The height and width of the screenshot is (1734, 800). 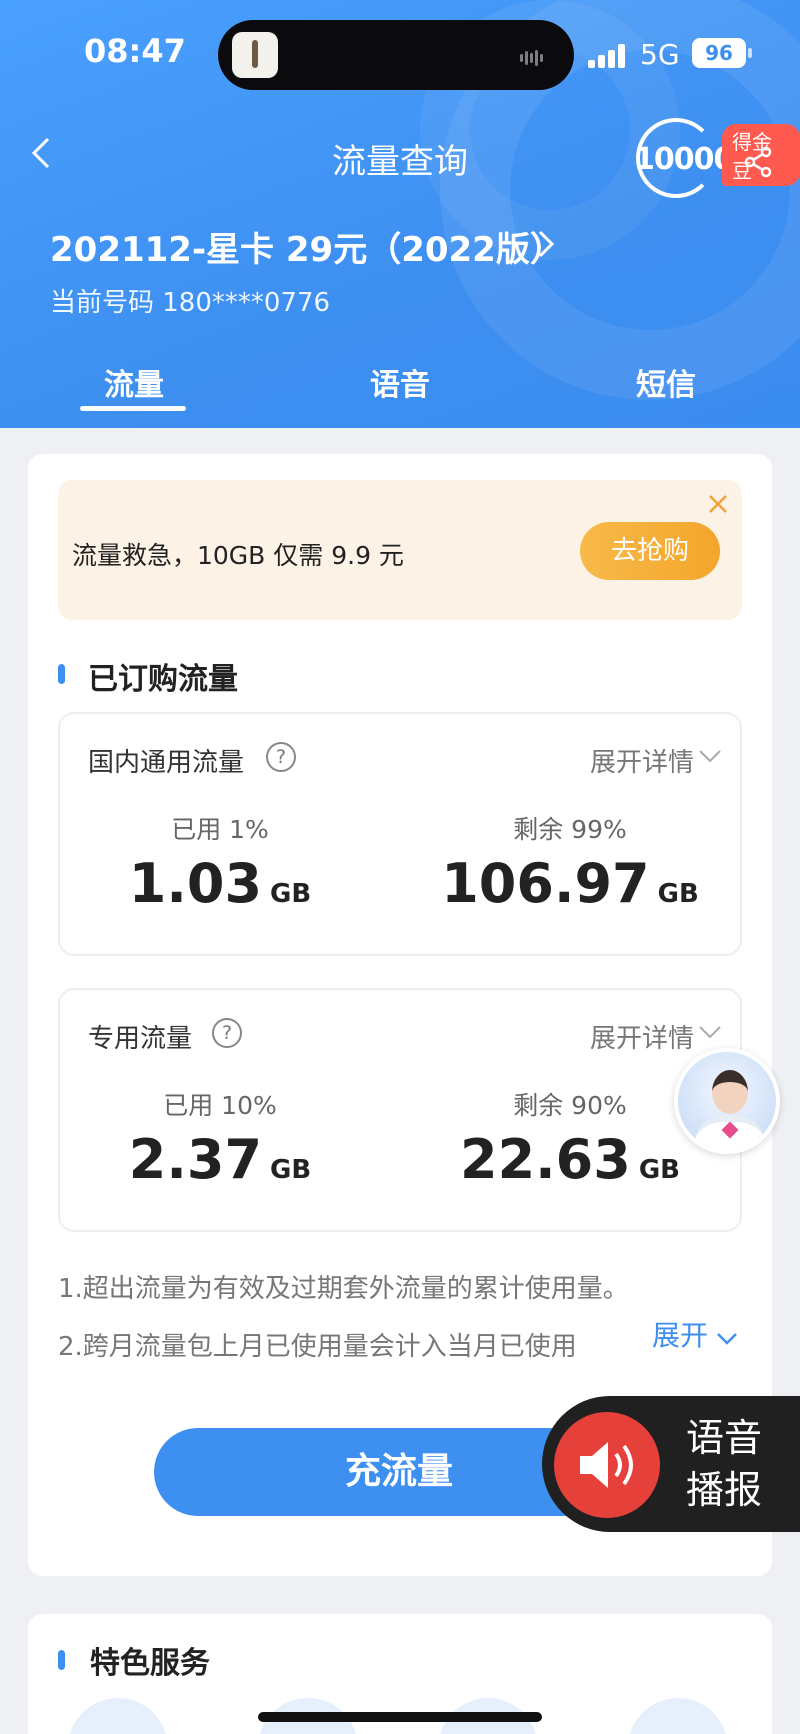 What do you see at coordinates (135, 51) in the screenshot?
I see `status-time: 08:47` at bounding box center [135, 51].